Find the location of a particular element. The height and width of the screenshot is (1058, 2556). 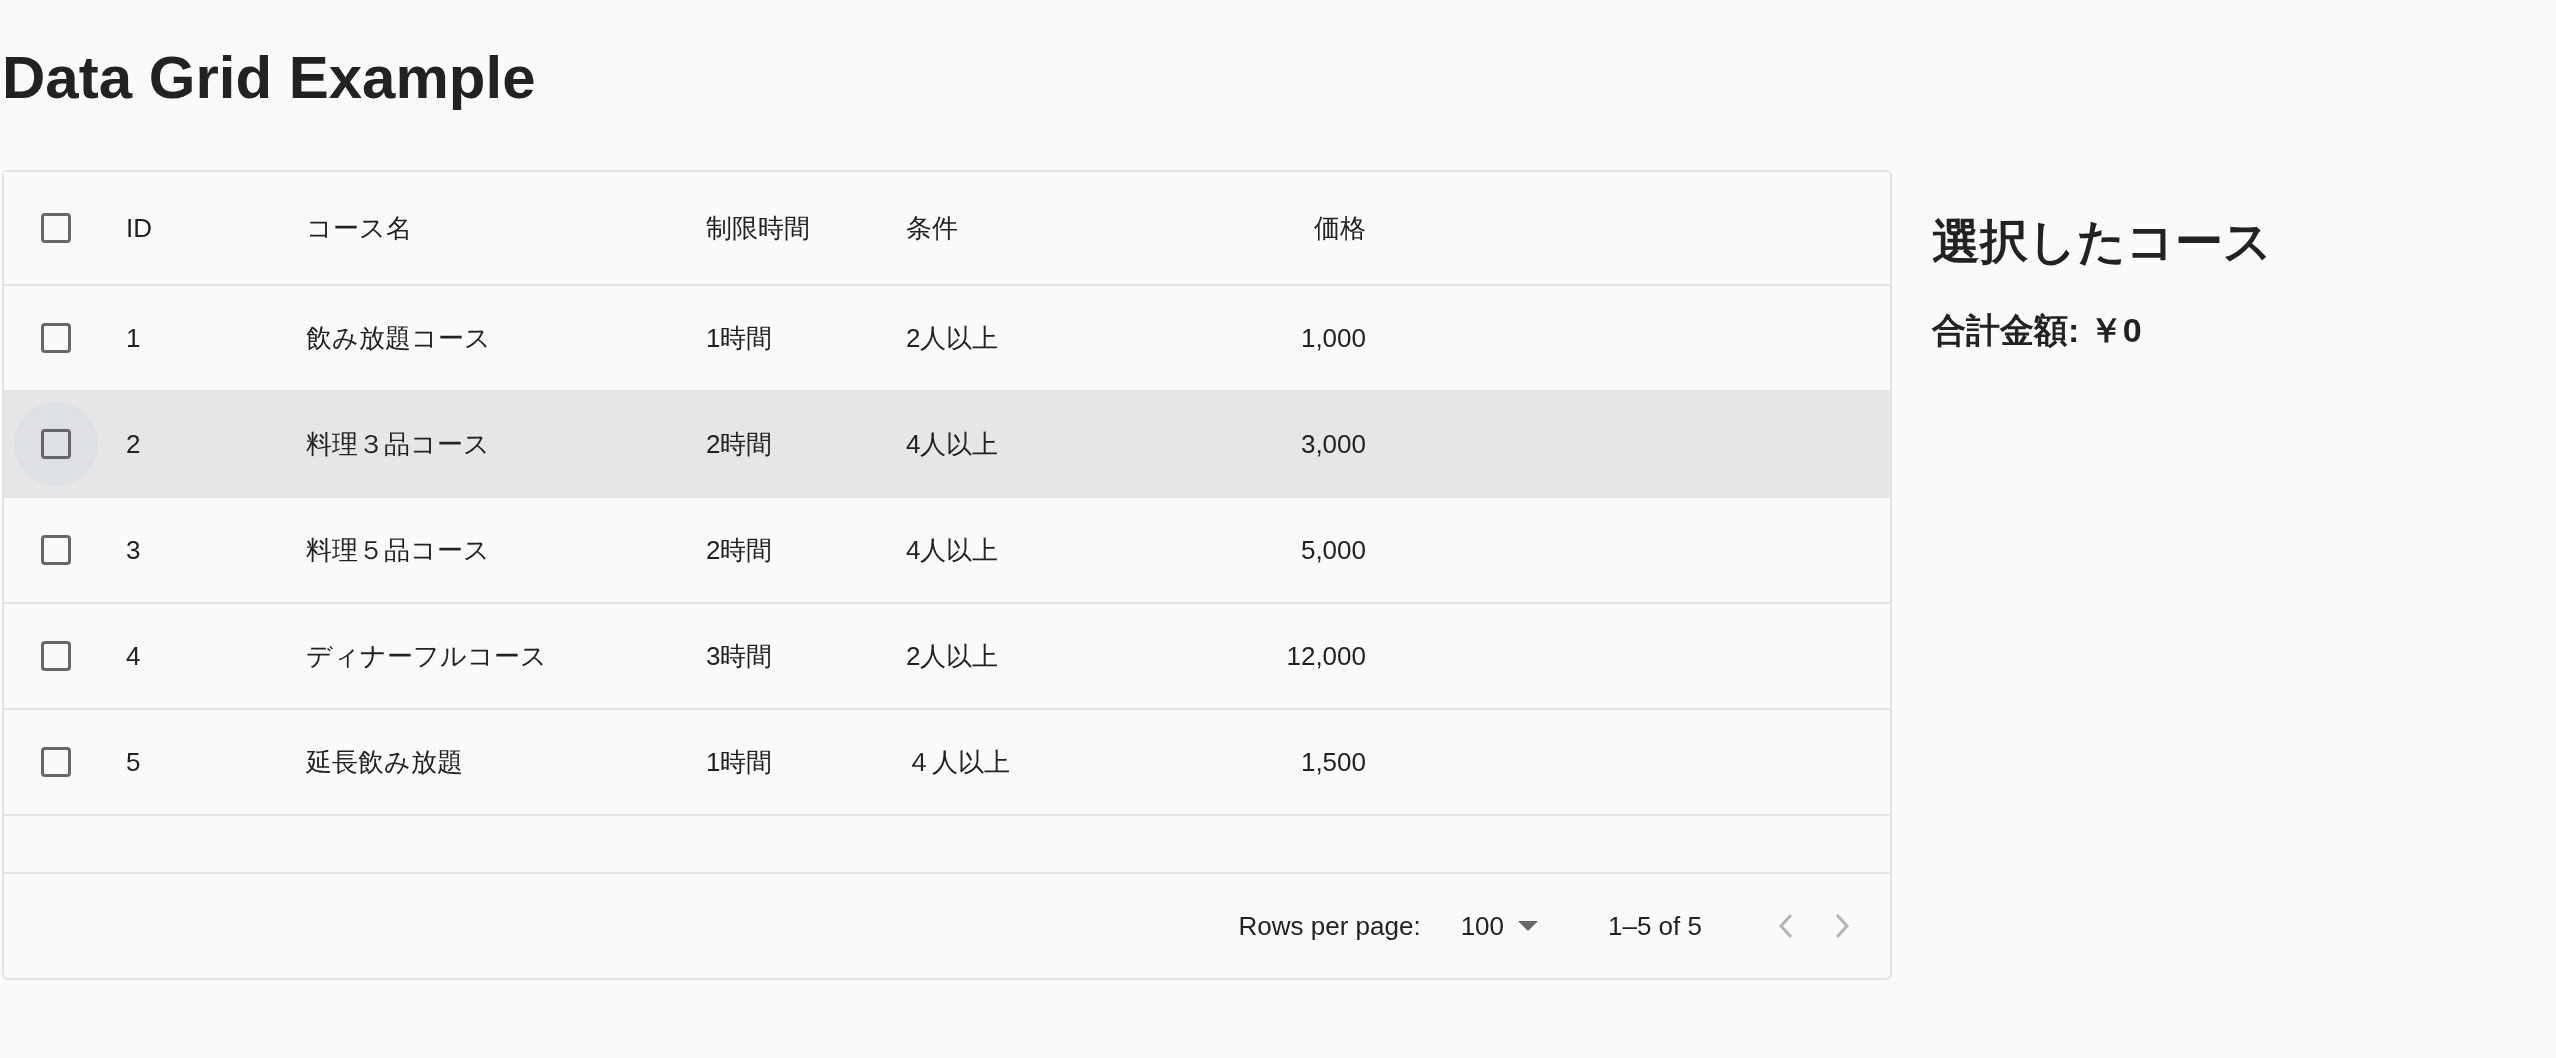

table-cell-text: 料理３品コース is located at coordinates (398, 444).